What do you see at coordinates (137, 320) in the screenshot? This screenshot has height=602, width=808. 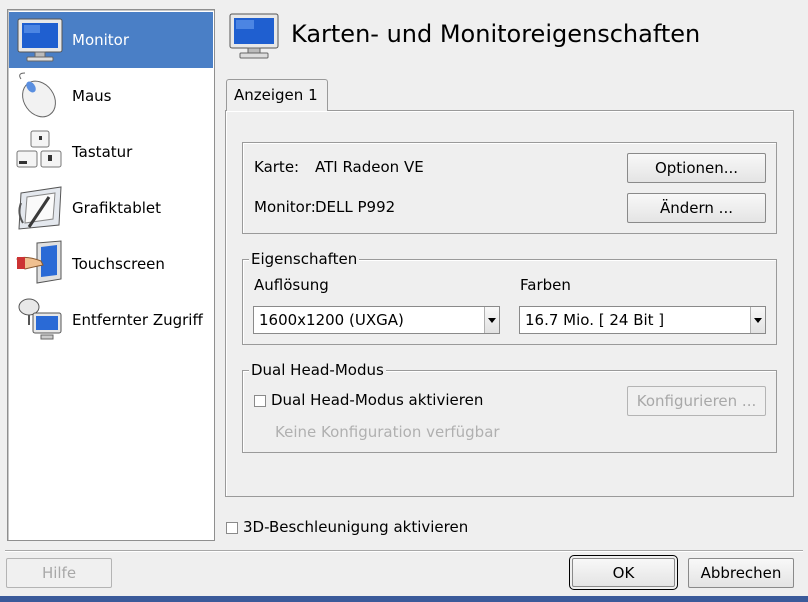 I see `sidebar-item-label: Entfernter Zugriff` at bounding box center [137, 320].